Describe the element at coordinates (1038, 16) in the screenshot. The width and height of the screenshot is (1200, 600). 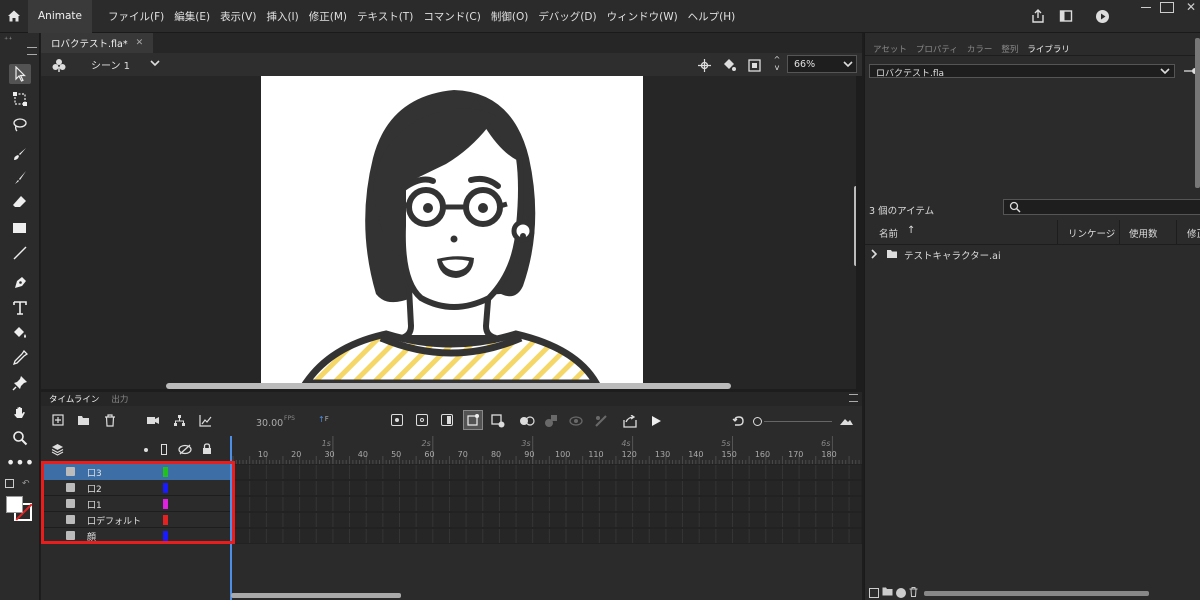
I see `share-icon` at that location.